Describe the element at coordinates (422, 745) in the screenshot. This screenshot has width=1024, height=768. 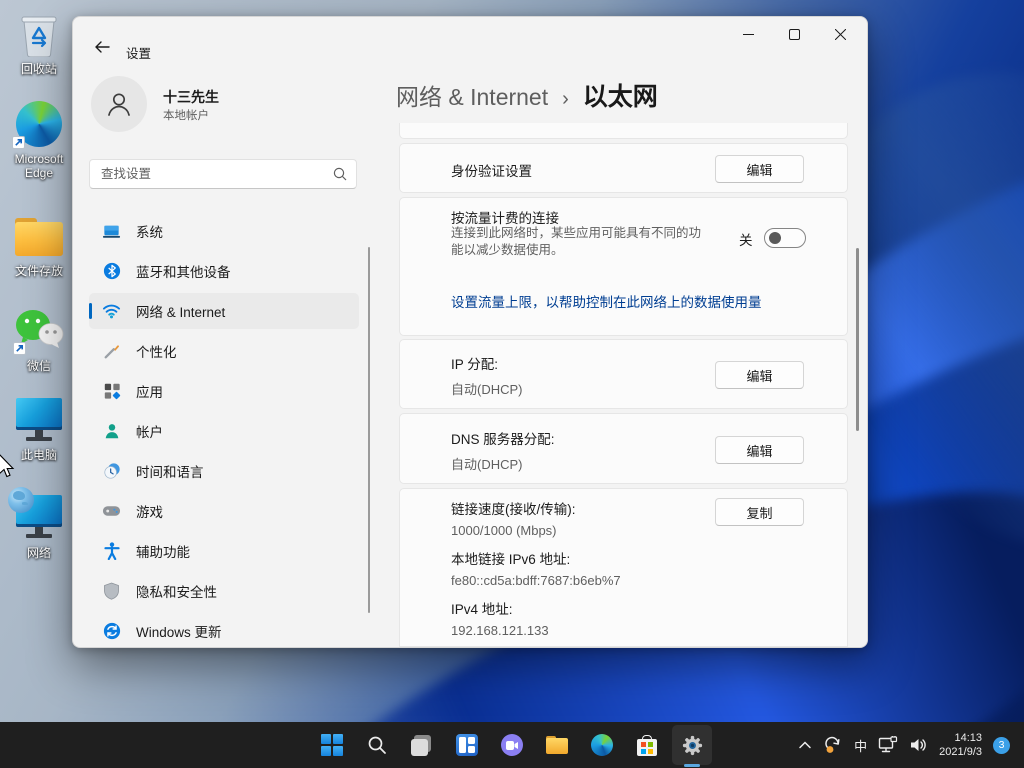
I see `task-view-button` at that location.